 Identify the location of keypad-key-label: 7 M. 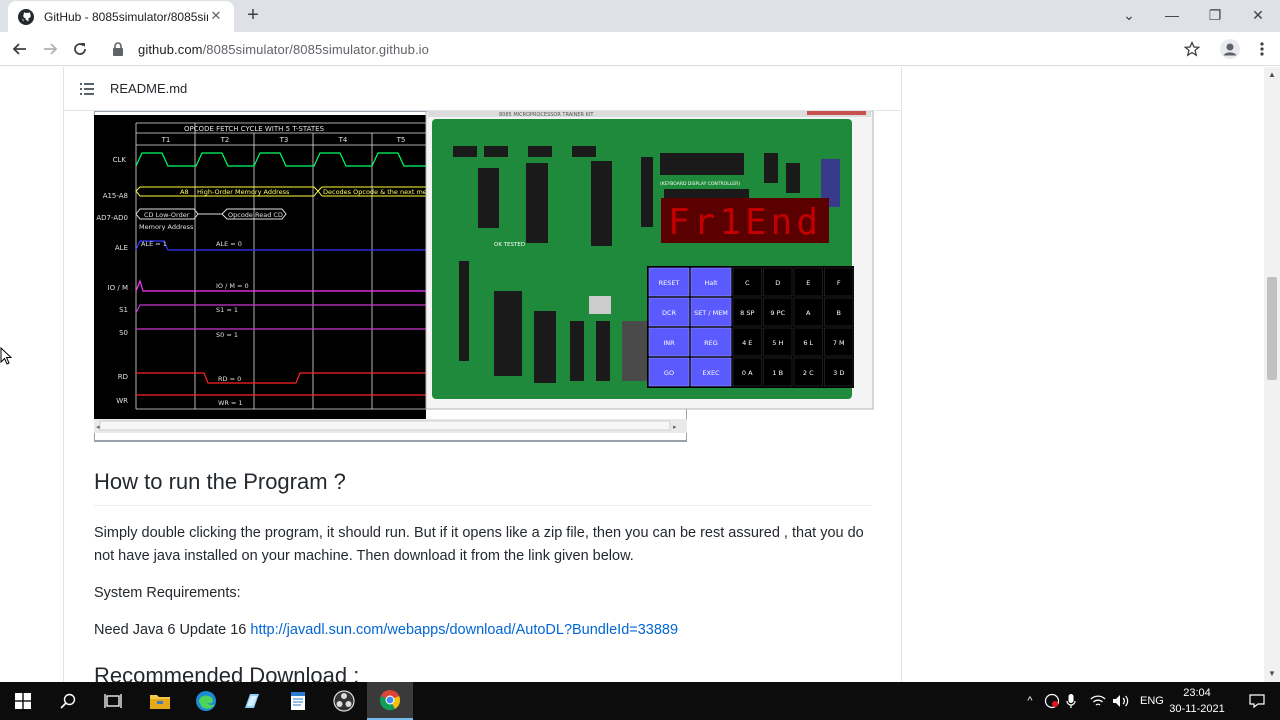
(839, 343).